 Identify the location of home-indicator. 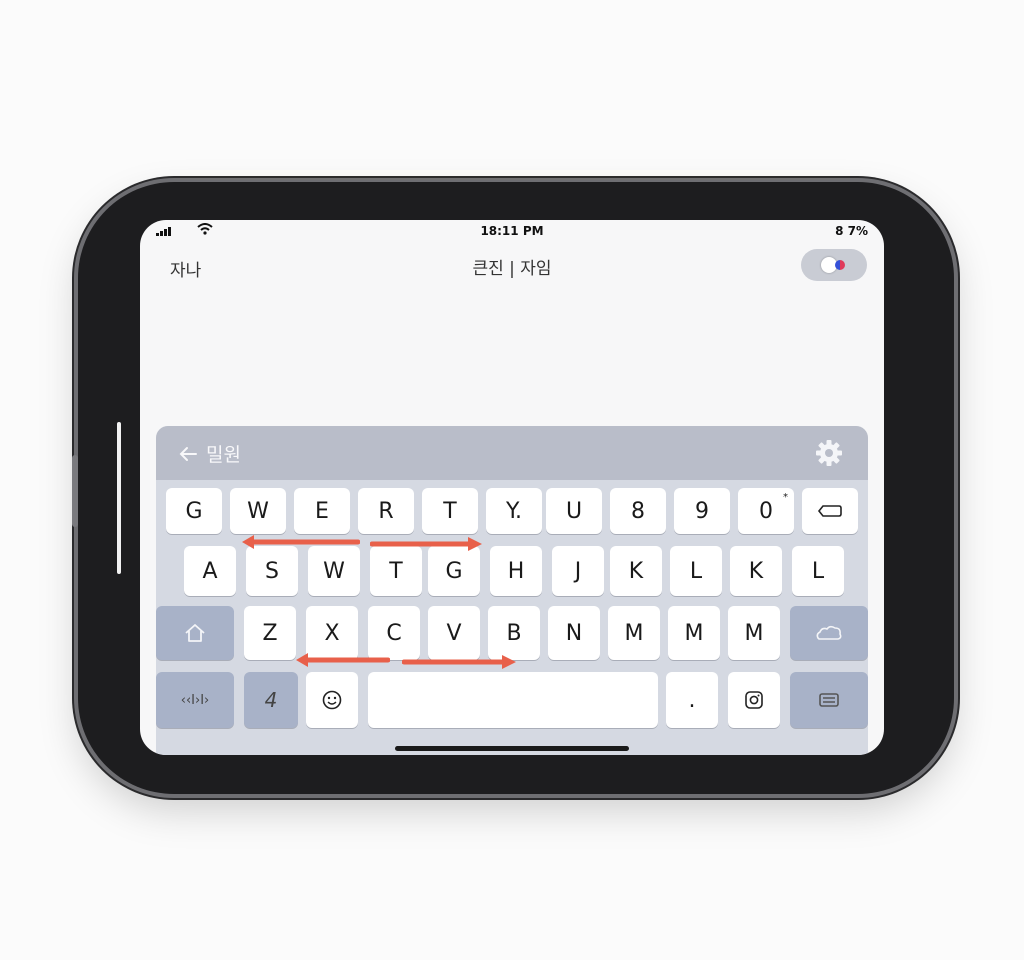
(512, 748).